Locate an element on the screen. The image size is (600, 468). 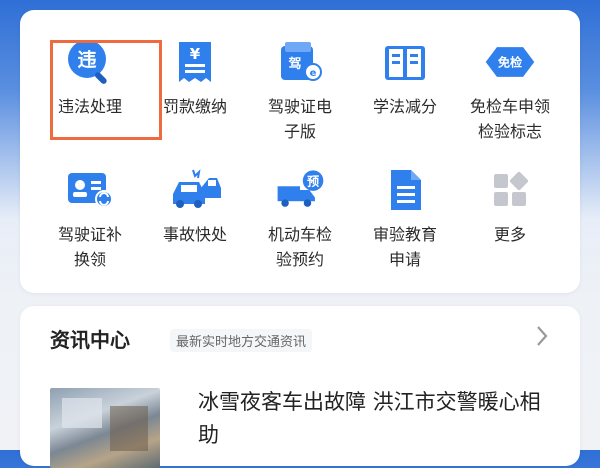
document-icon is located at coordinates (405, 190).